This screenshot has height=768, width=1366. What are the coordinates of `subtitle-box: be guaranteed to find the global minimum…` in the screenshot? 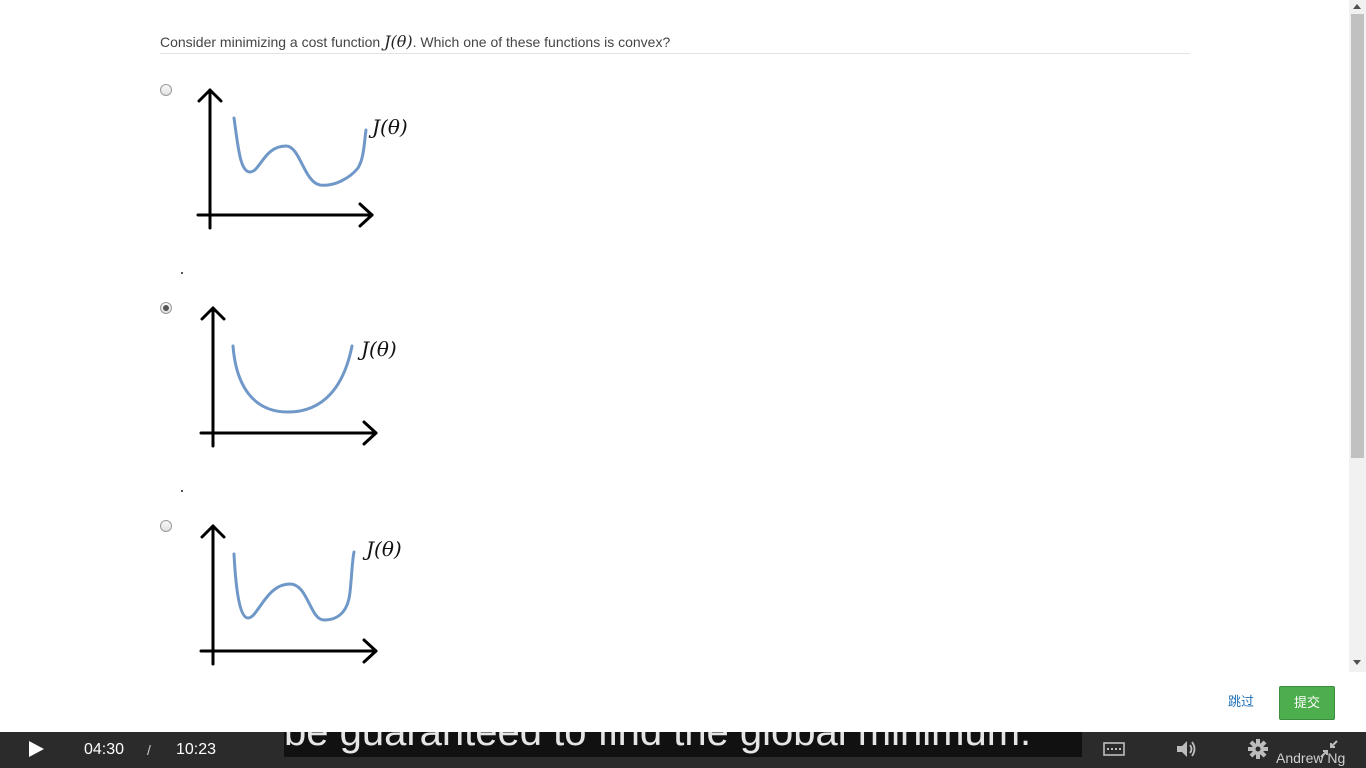 It's located at (683, 744).